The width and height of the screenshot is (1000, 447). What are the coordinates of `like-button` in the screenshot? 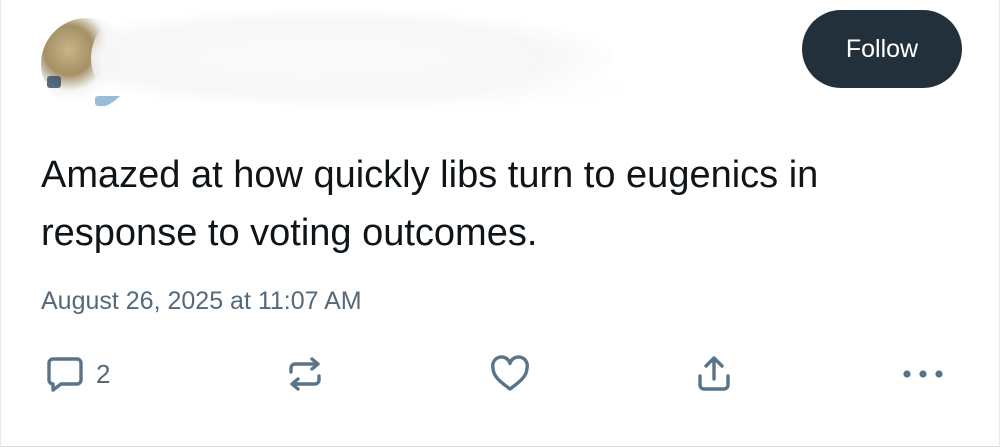 It's located at (510, 374).